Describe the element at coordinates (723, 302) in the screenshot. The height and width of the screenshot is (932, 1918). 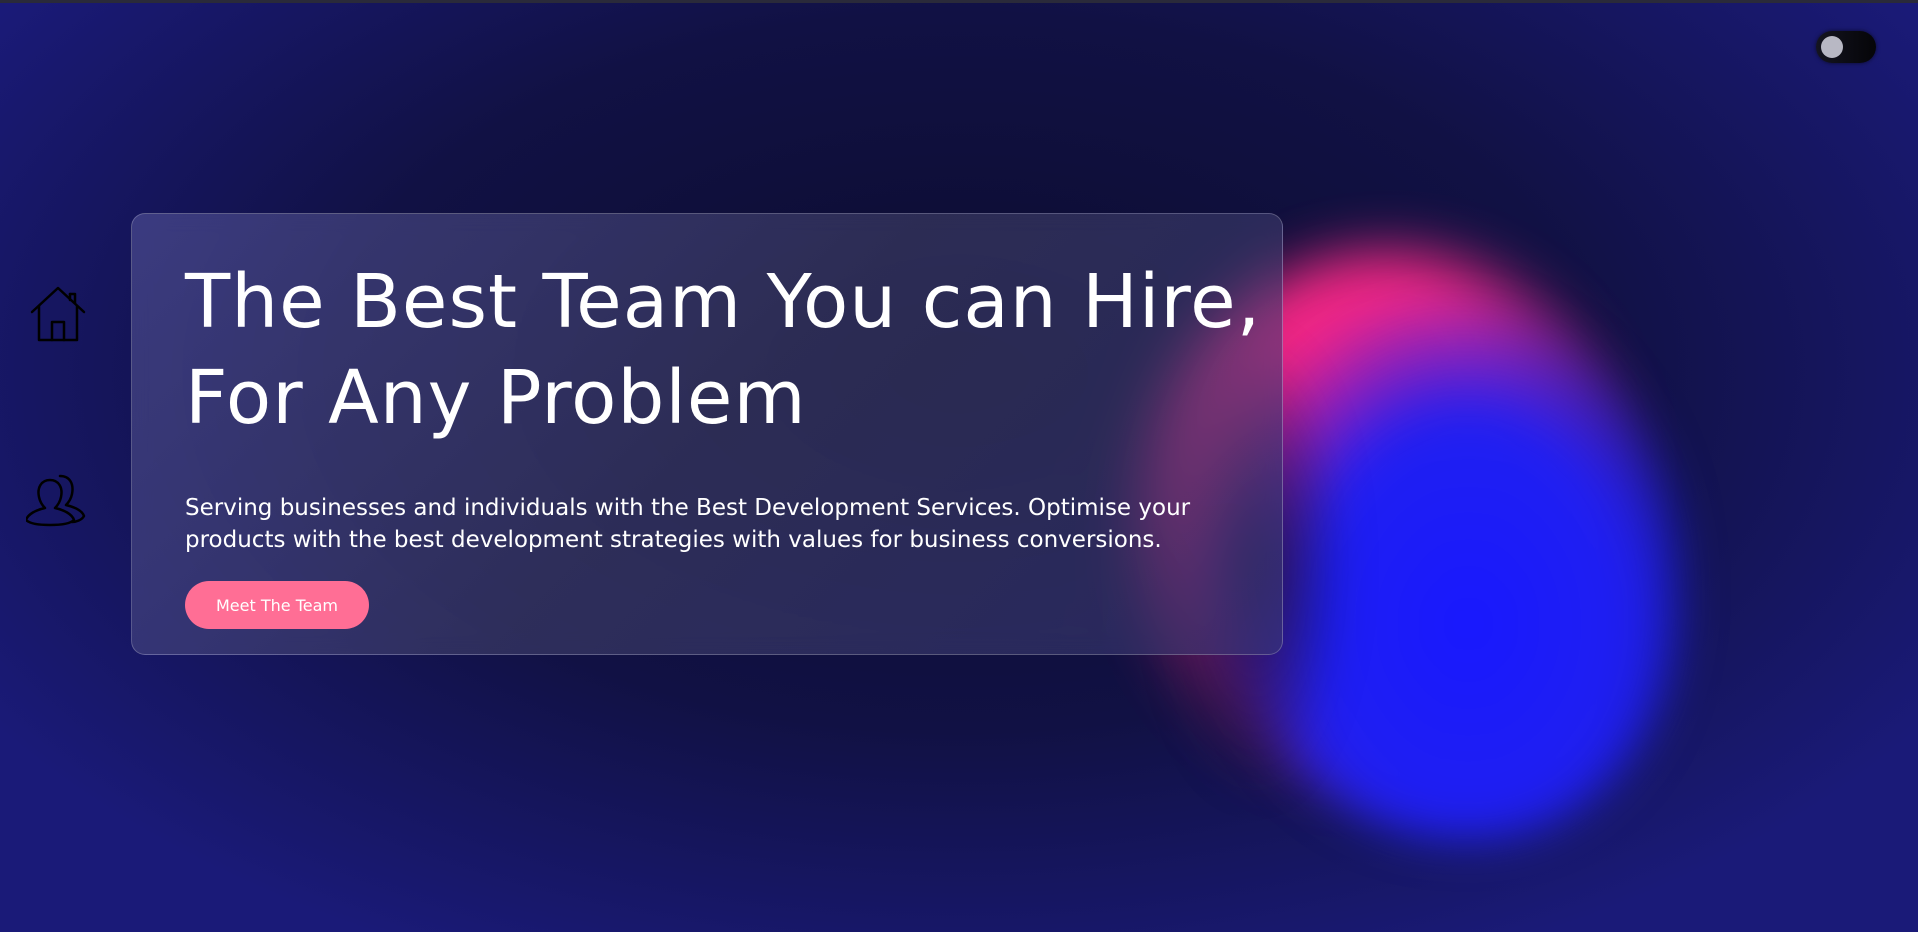
I see `hero-title-line1: The Best Team You can Hire,` at that location.